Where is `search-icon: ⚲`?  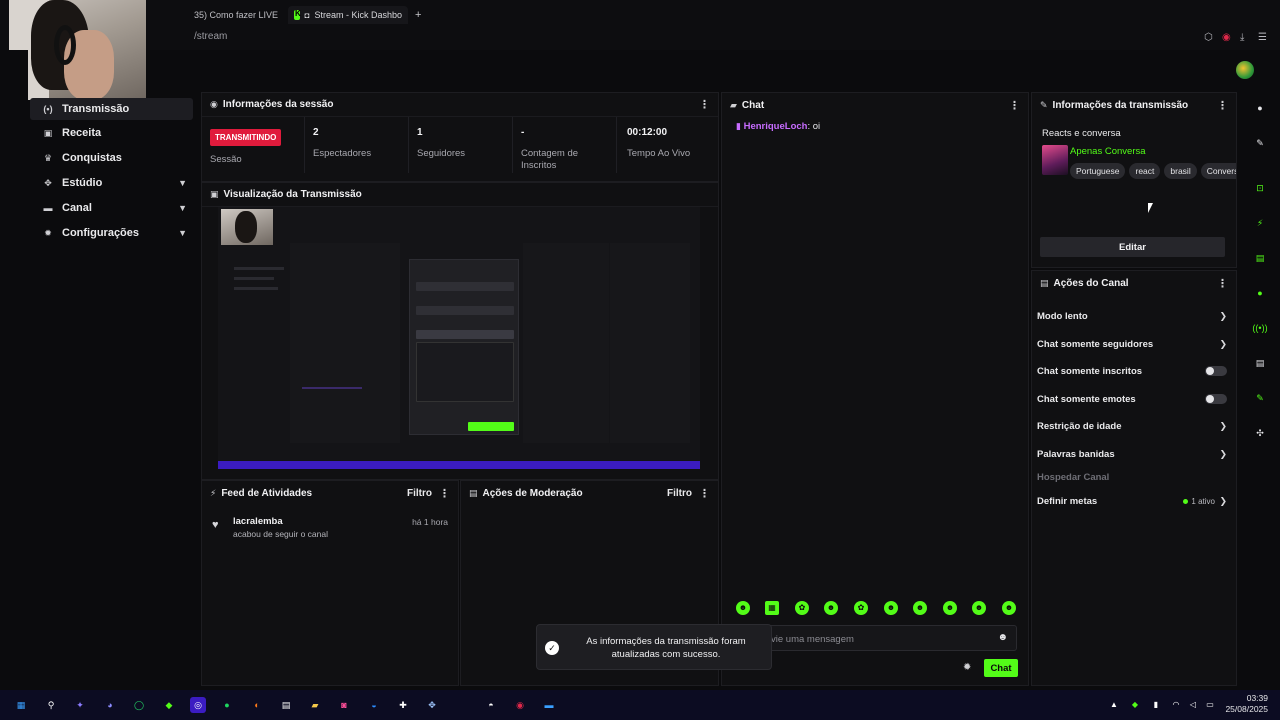 search-icon: ⚲ is located at coordinates (51, 705).